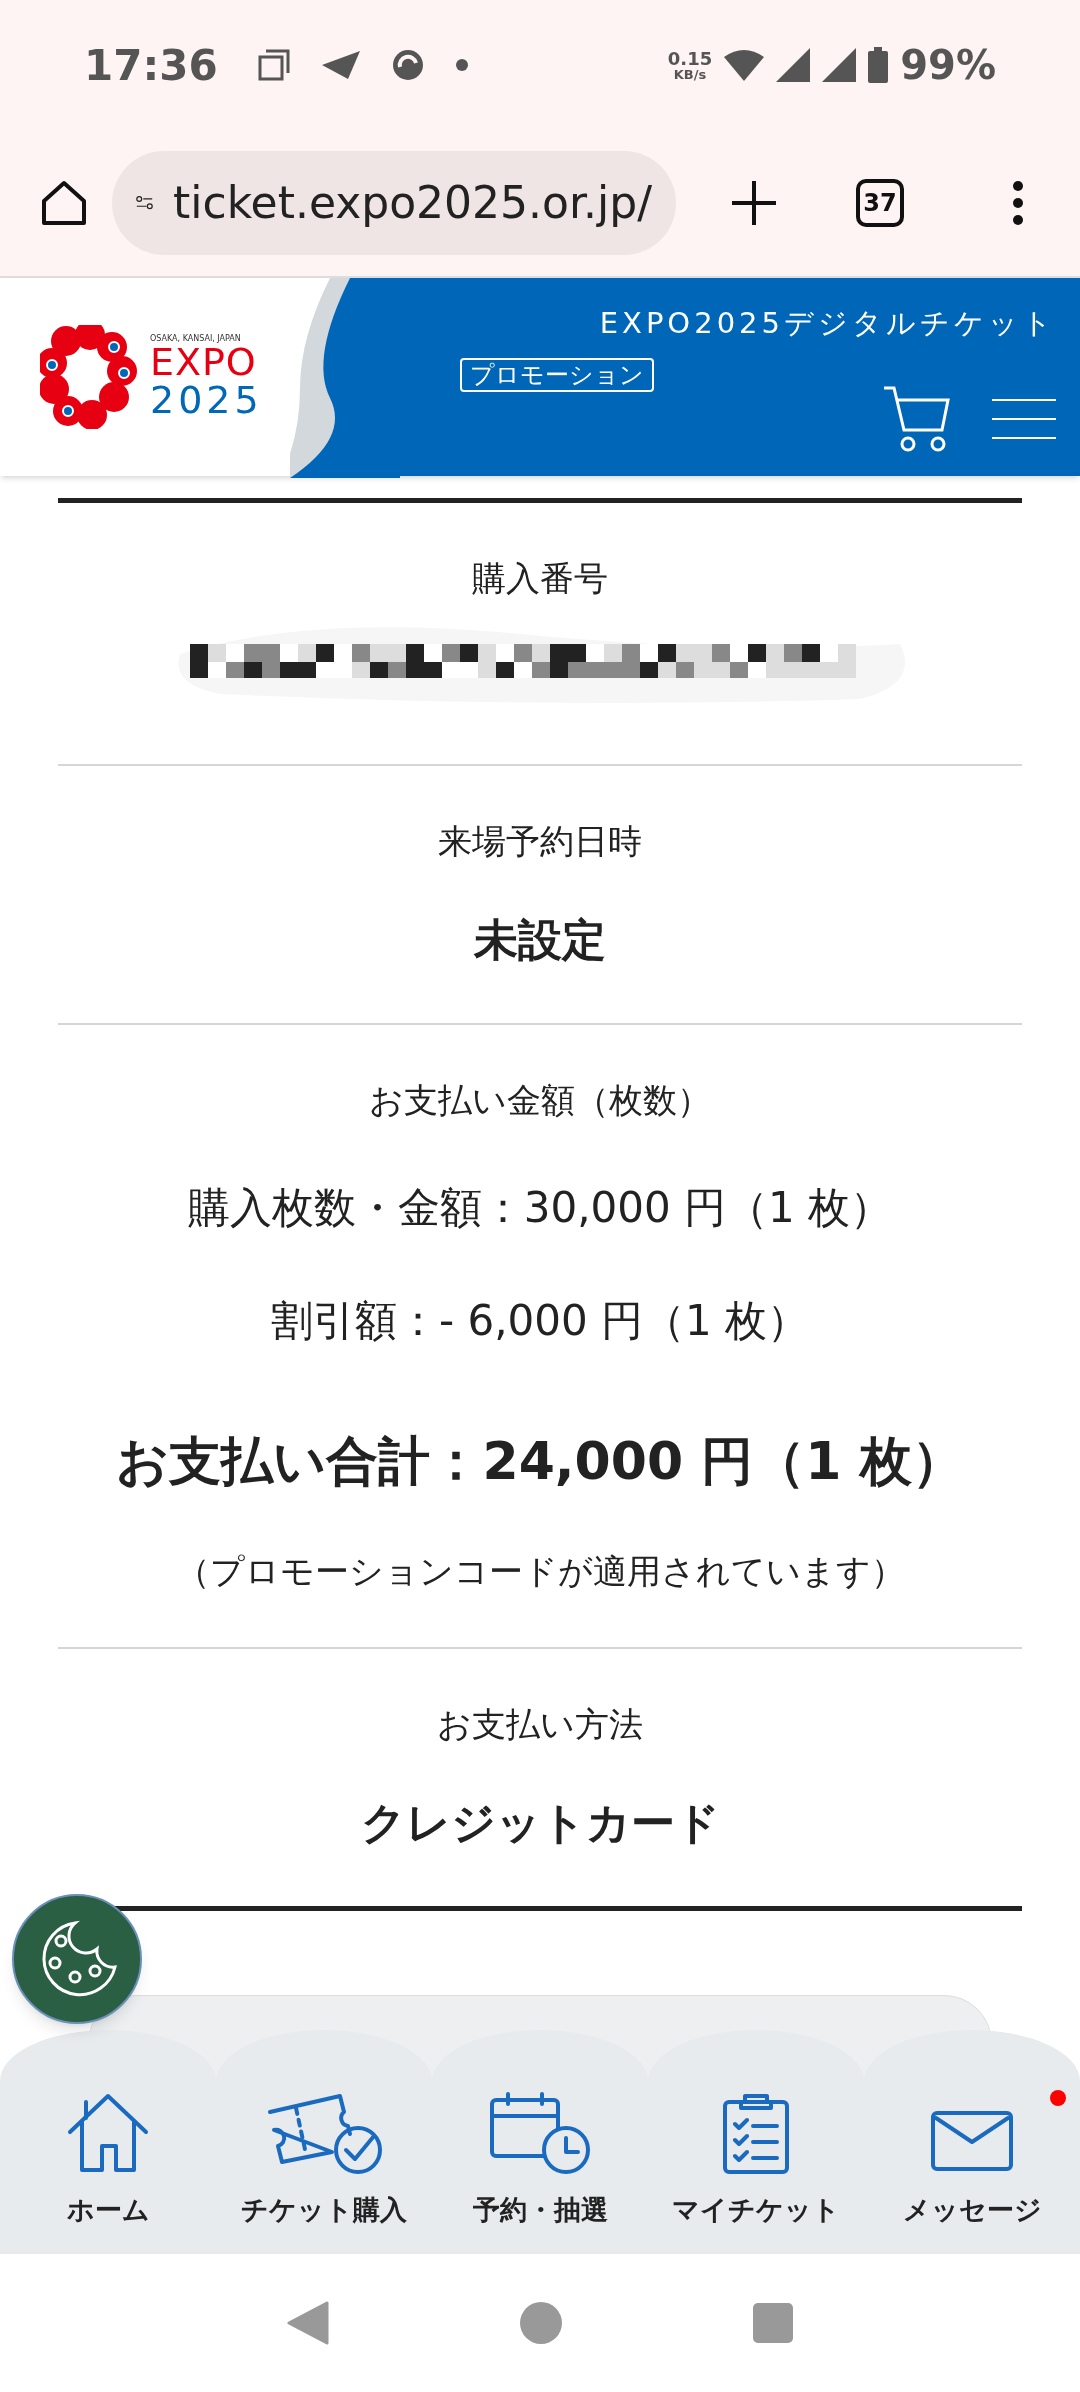  I want to click on amount-line: 購入枚数・金額：30,000 円（1 枚）, so click(540, 1208).